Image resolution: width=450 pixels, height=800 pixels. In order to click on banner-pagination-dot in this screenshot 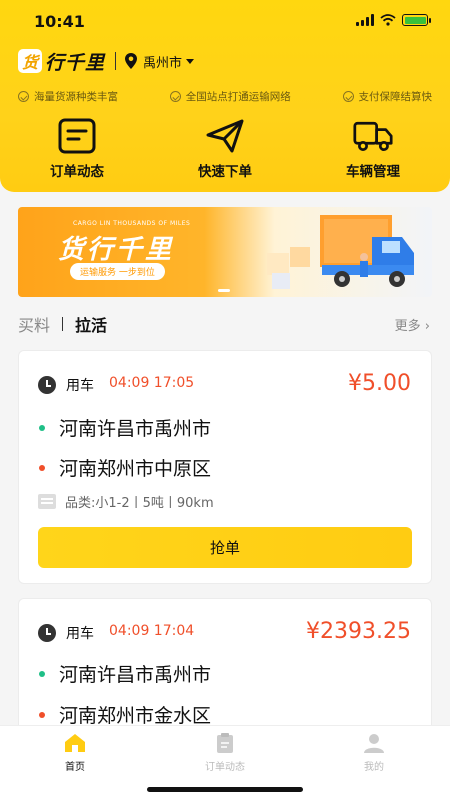, I will do `click(224, 290)`.